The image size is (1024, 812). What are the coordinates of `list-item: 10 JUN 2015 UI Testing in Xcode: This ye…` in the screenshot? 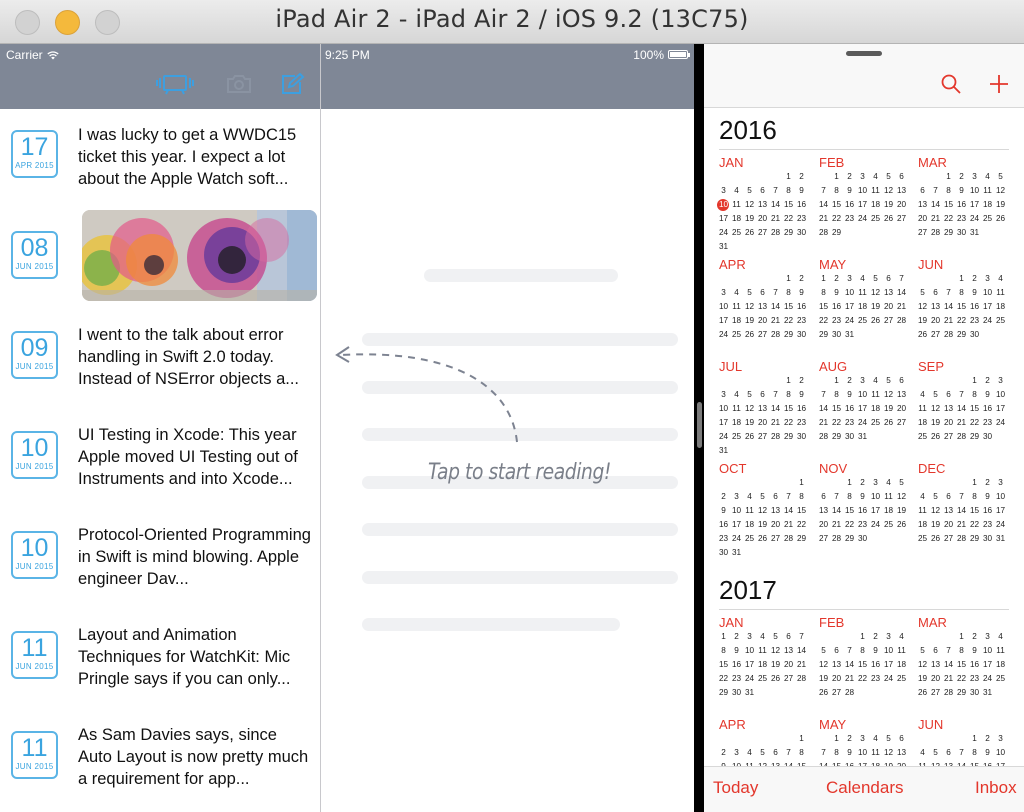 It's located at (160, 459).